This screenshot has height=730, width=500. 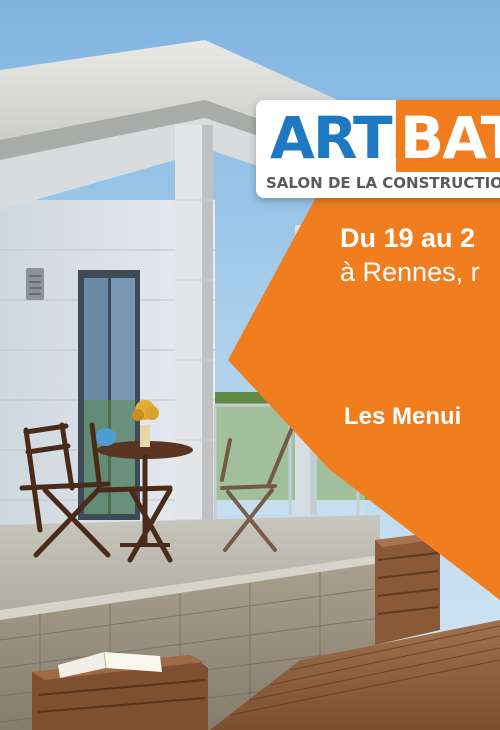 What do you see at coordinates (407, 588) in the screenshot?
I see `wooden-bench-right` at bounding box center [407, 588].